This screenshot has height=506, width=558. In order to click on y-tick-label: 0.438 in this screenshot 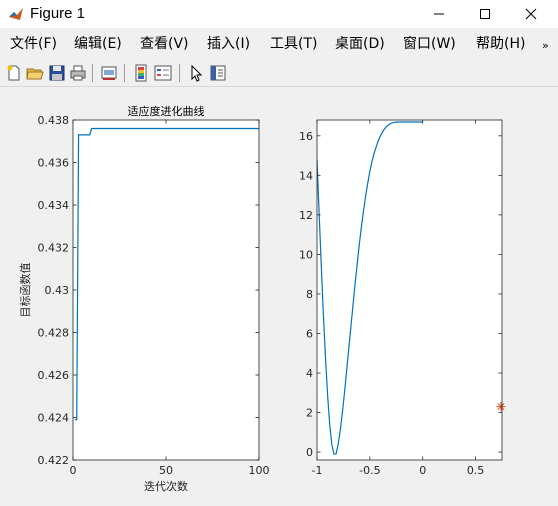, I will do `click(54, 120)`.